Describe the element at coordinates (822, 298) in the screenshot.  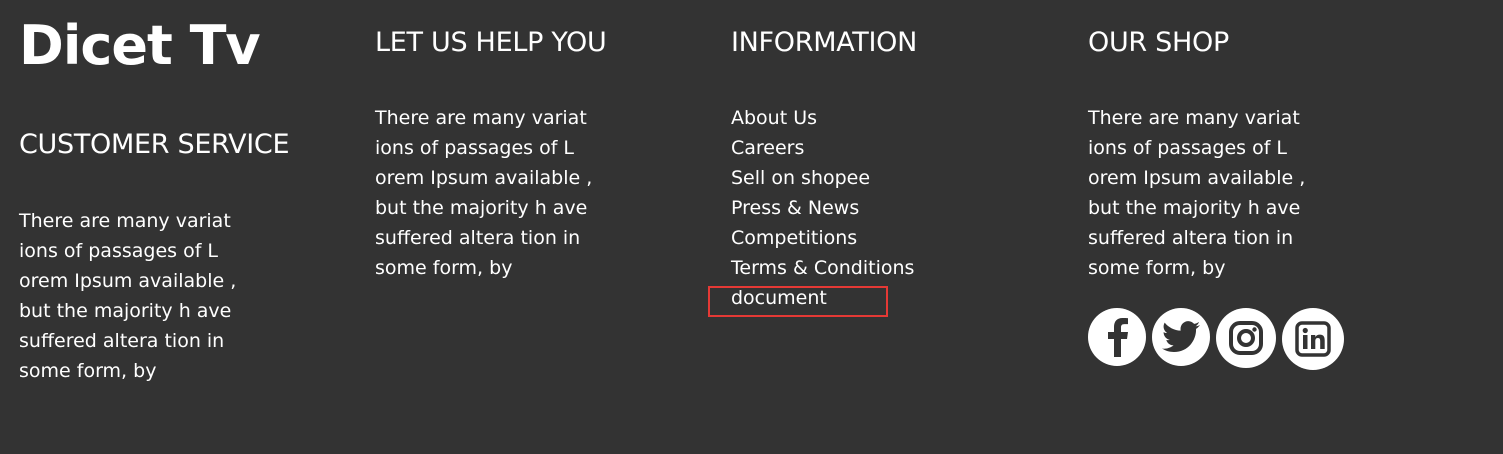
I see `link-document: document` at that location.